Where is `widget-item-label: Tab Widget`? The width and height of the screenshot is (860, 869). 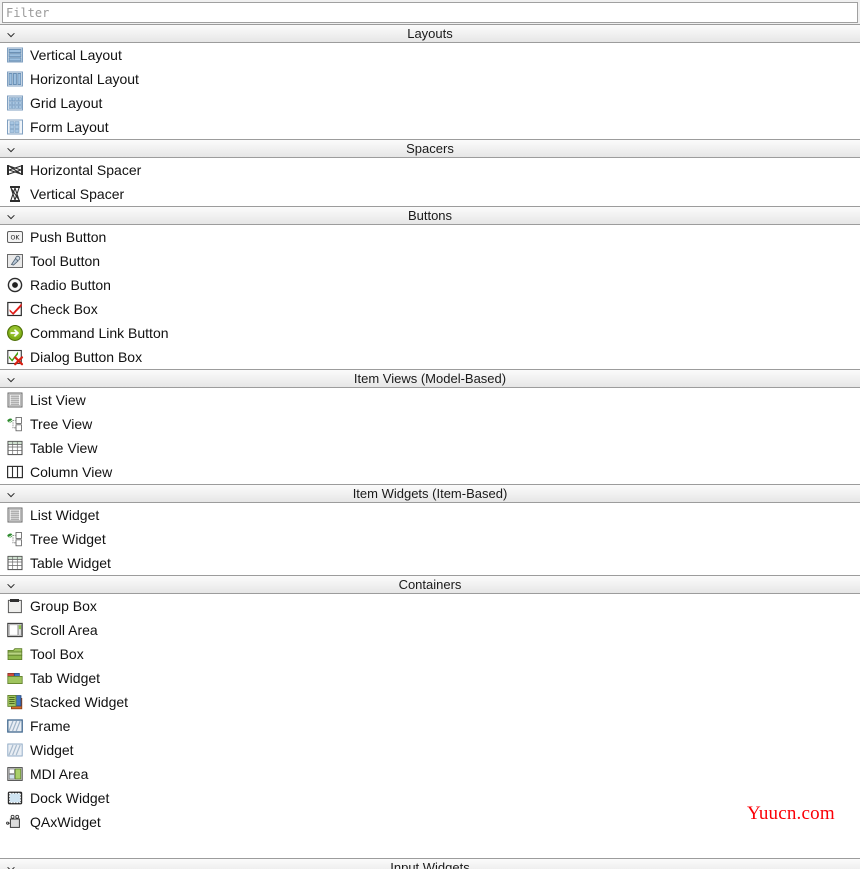 widget-item-label: Tab Widget is located at coordinates (65, 678).